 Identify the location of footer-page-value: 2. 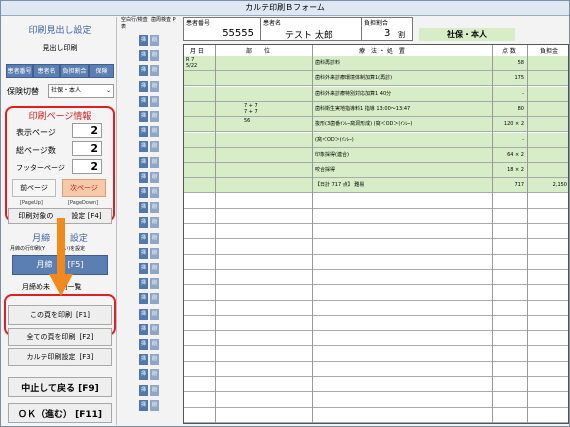
(87, 166).